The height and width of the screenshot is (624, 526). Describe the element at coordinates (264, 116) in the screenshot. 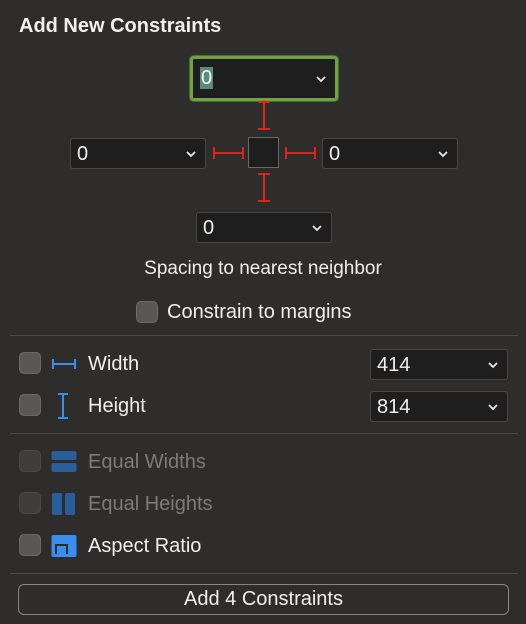

I see `top-strut-icon` at that location.